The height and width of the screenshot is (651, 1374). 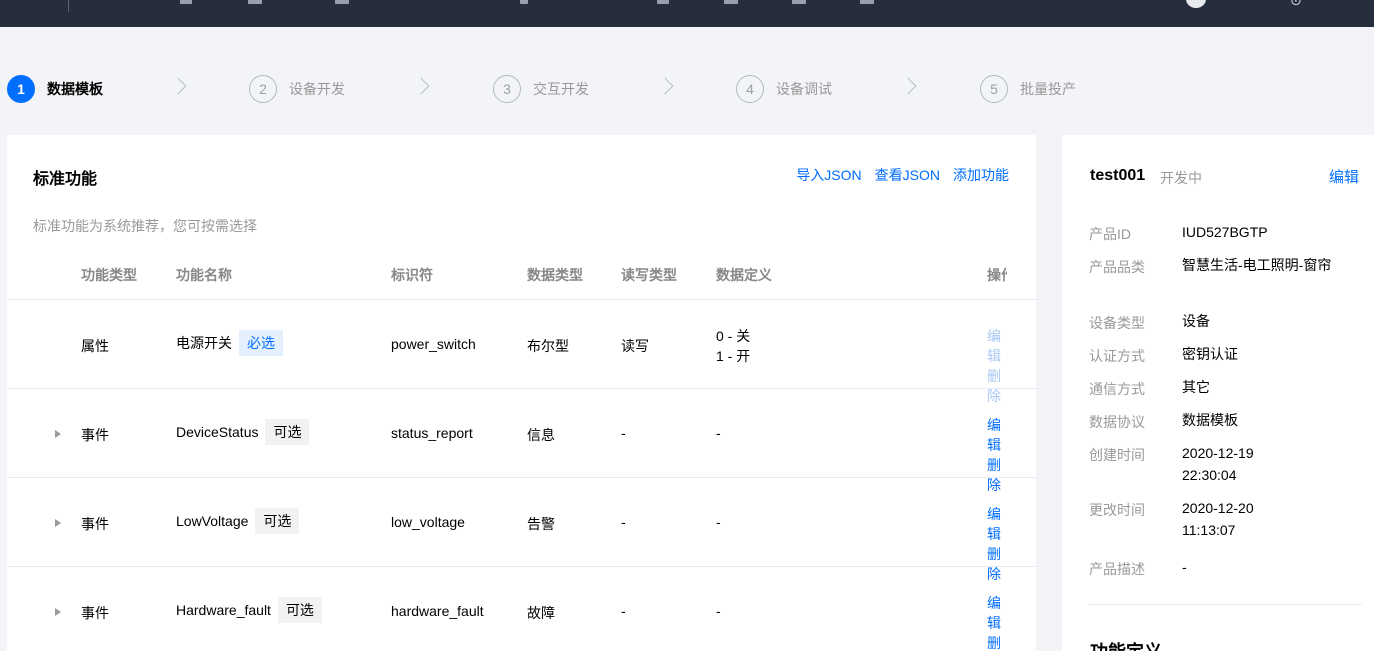 I want to click on step-label: 设备开发, so click(x=317, y=89).